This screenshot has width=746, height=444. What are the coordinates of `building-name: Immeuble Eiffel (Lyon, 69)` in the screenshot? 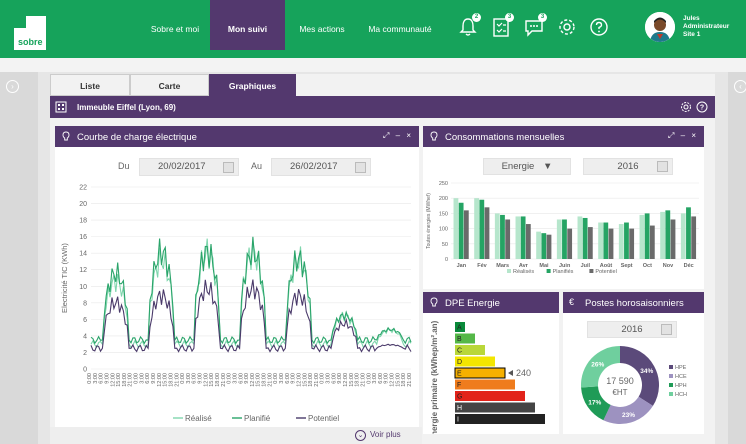 It's located at (126, 107).